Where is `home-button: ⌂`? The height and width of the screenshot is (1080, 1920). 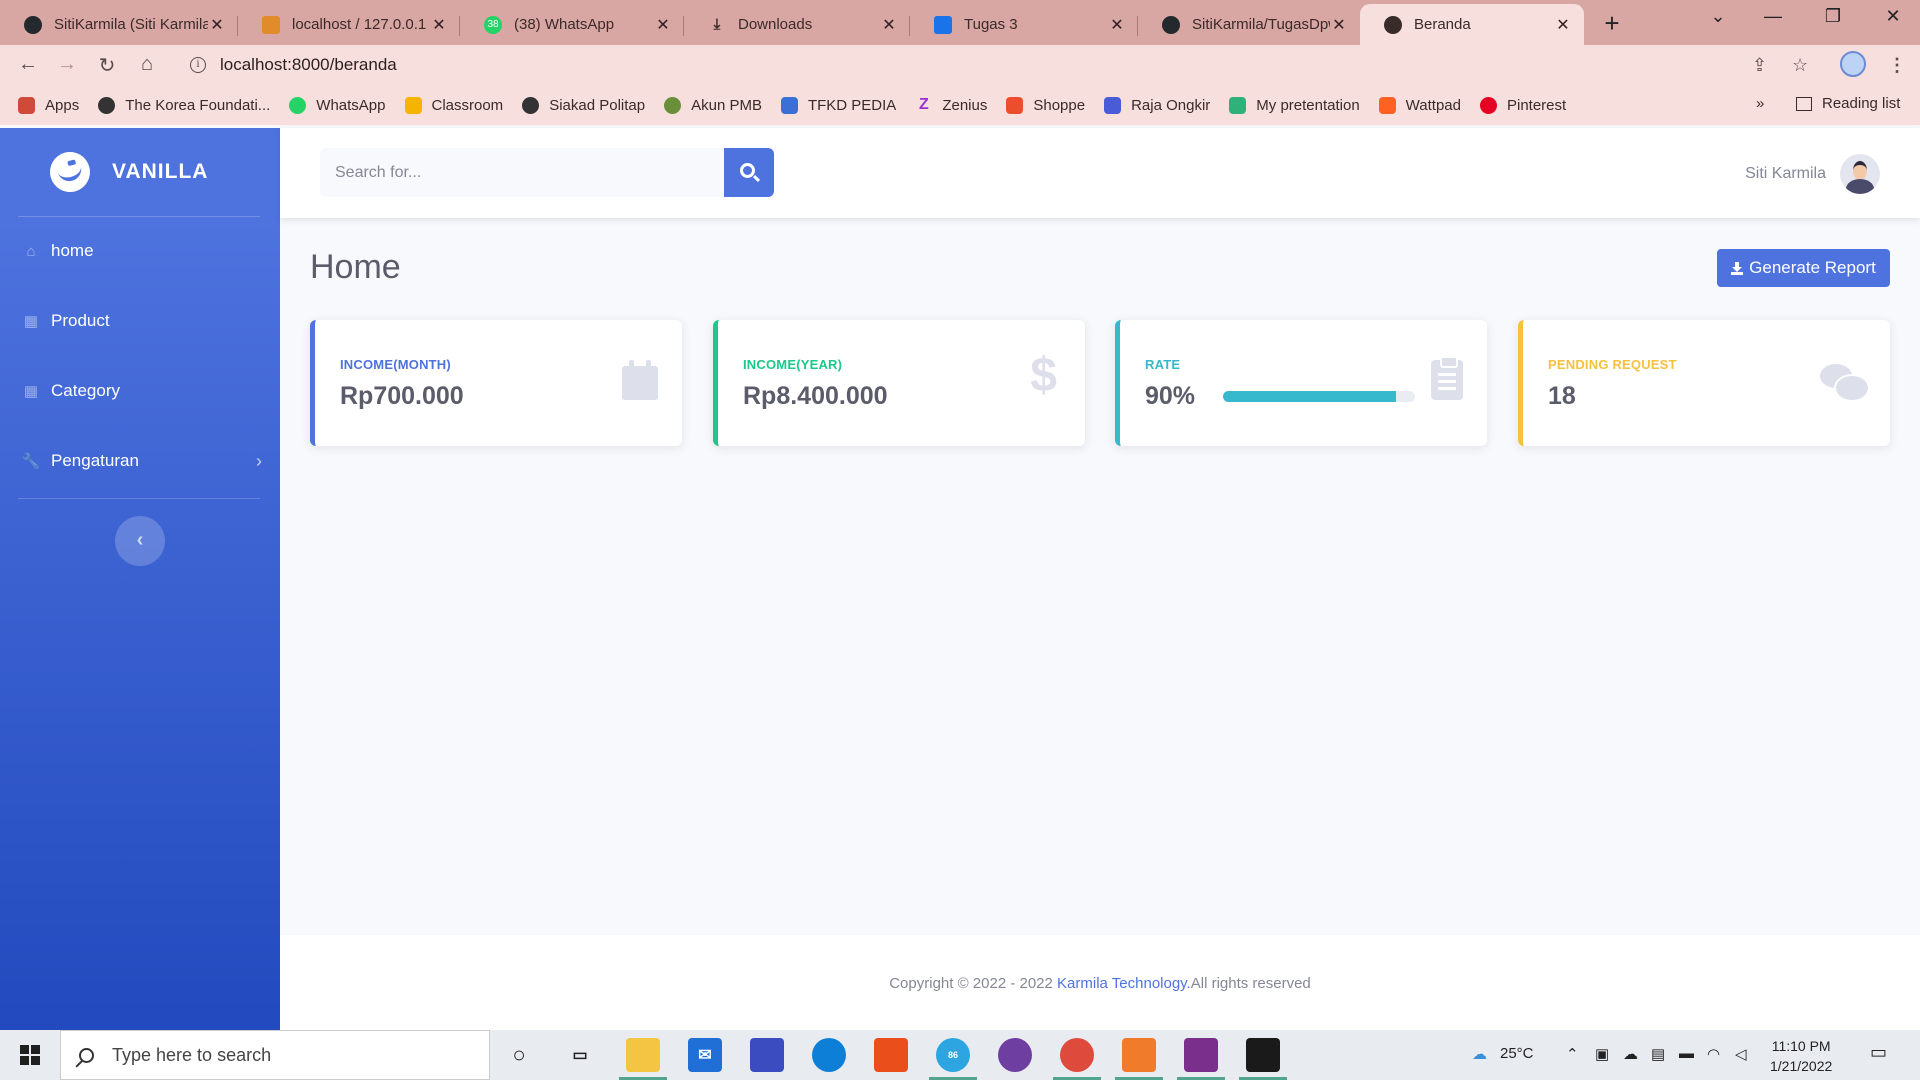 home-button: ⌂ is located at coordinates (147, 64).